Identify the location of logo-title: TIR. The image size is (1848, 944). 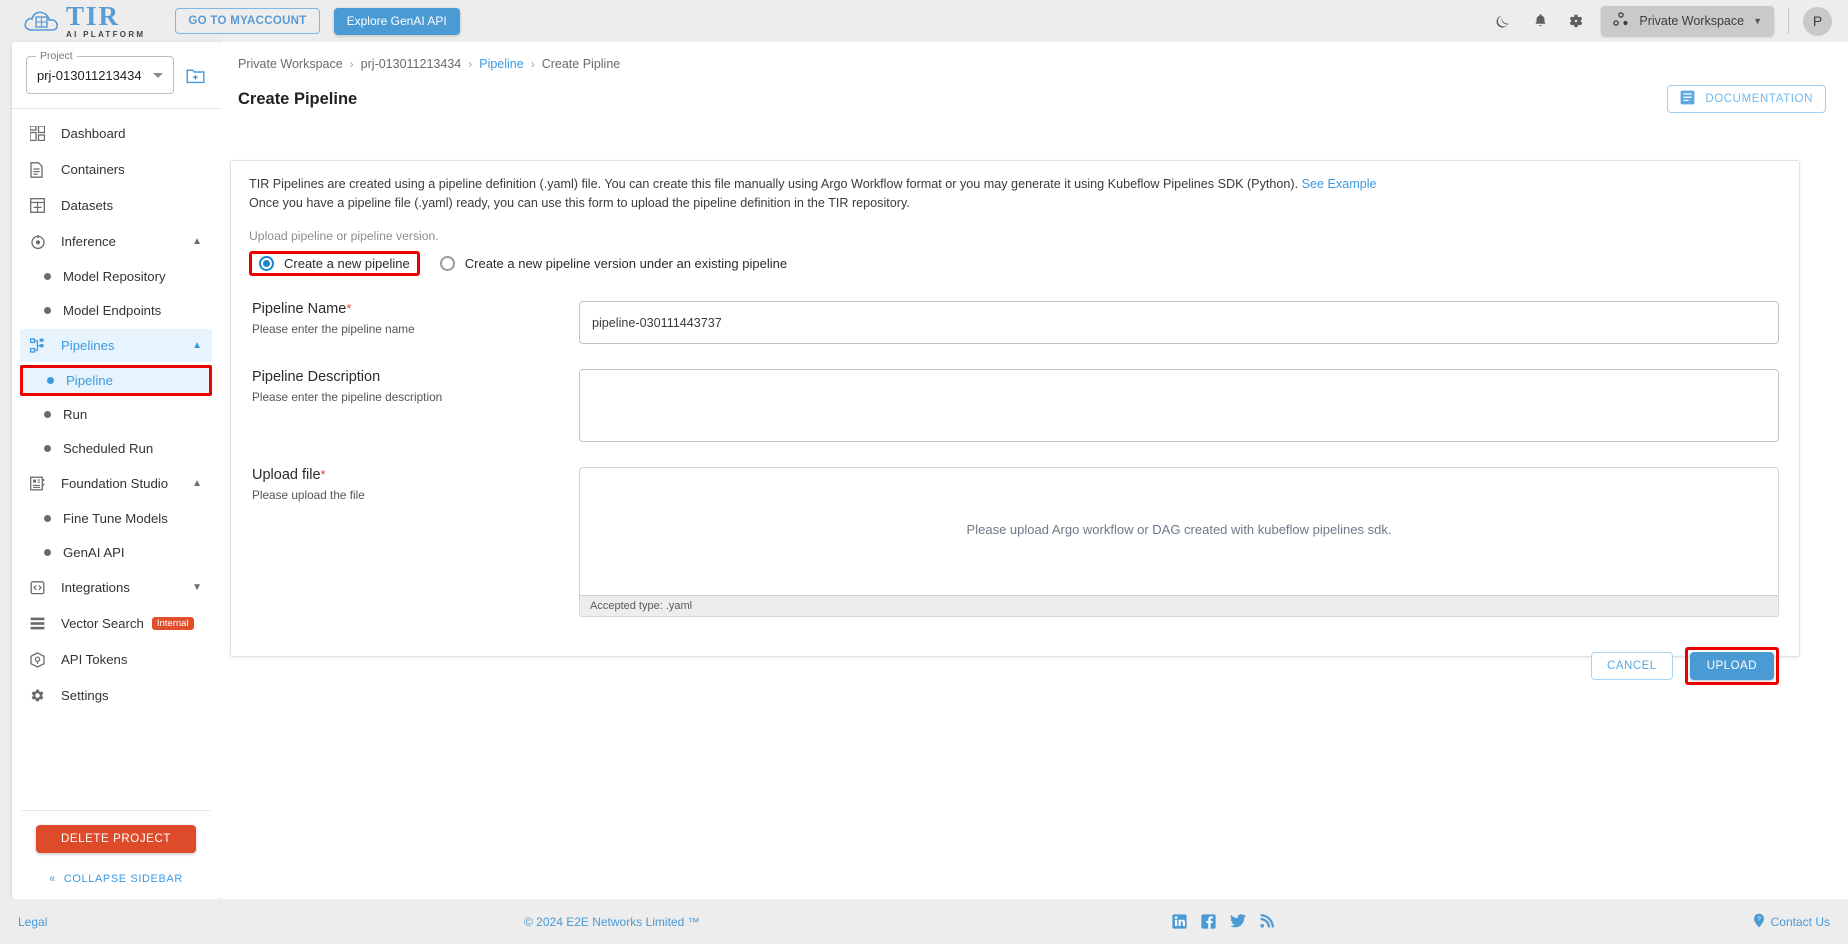
(93, 16).